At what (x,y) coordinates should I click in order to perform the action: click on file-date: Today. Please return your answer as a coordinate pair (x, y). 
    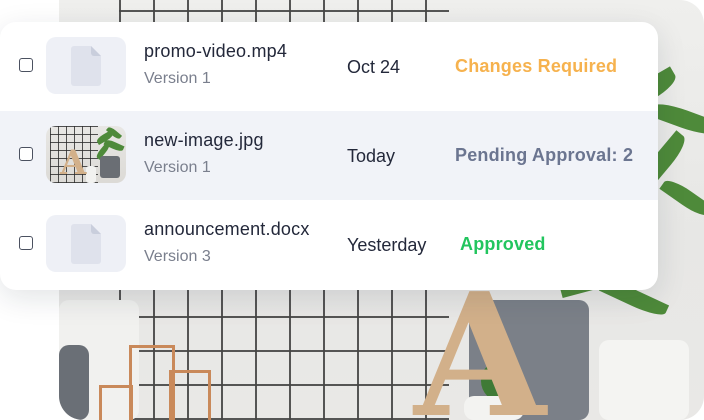
    Looking at the image, I should click on (371, 156).